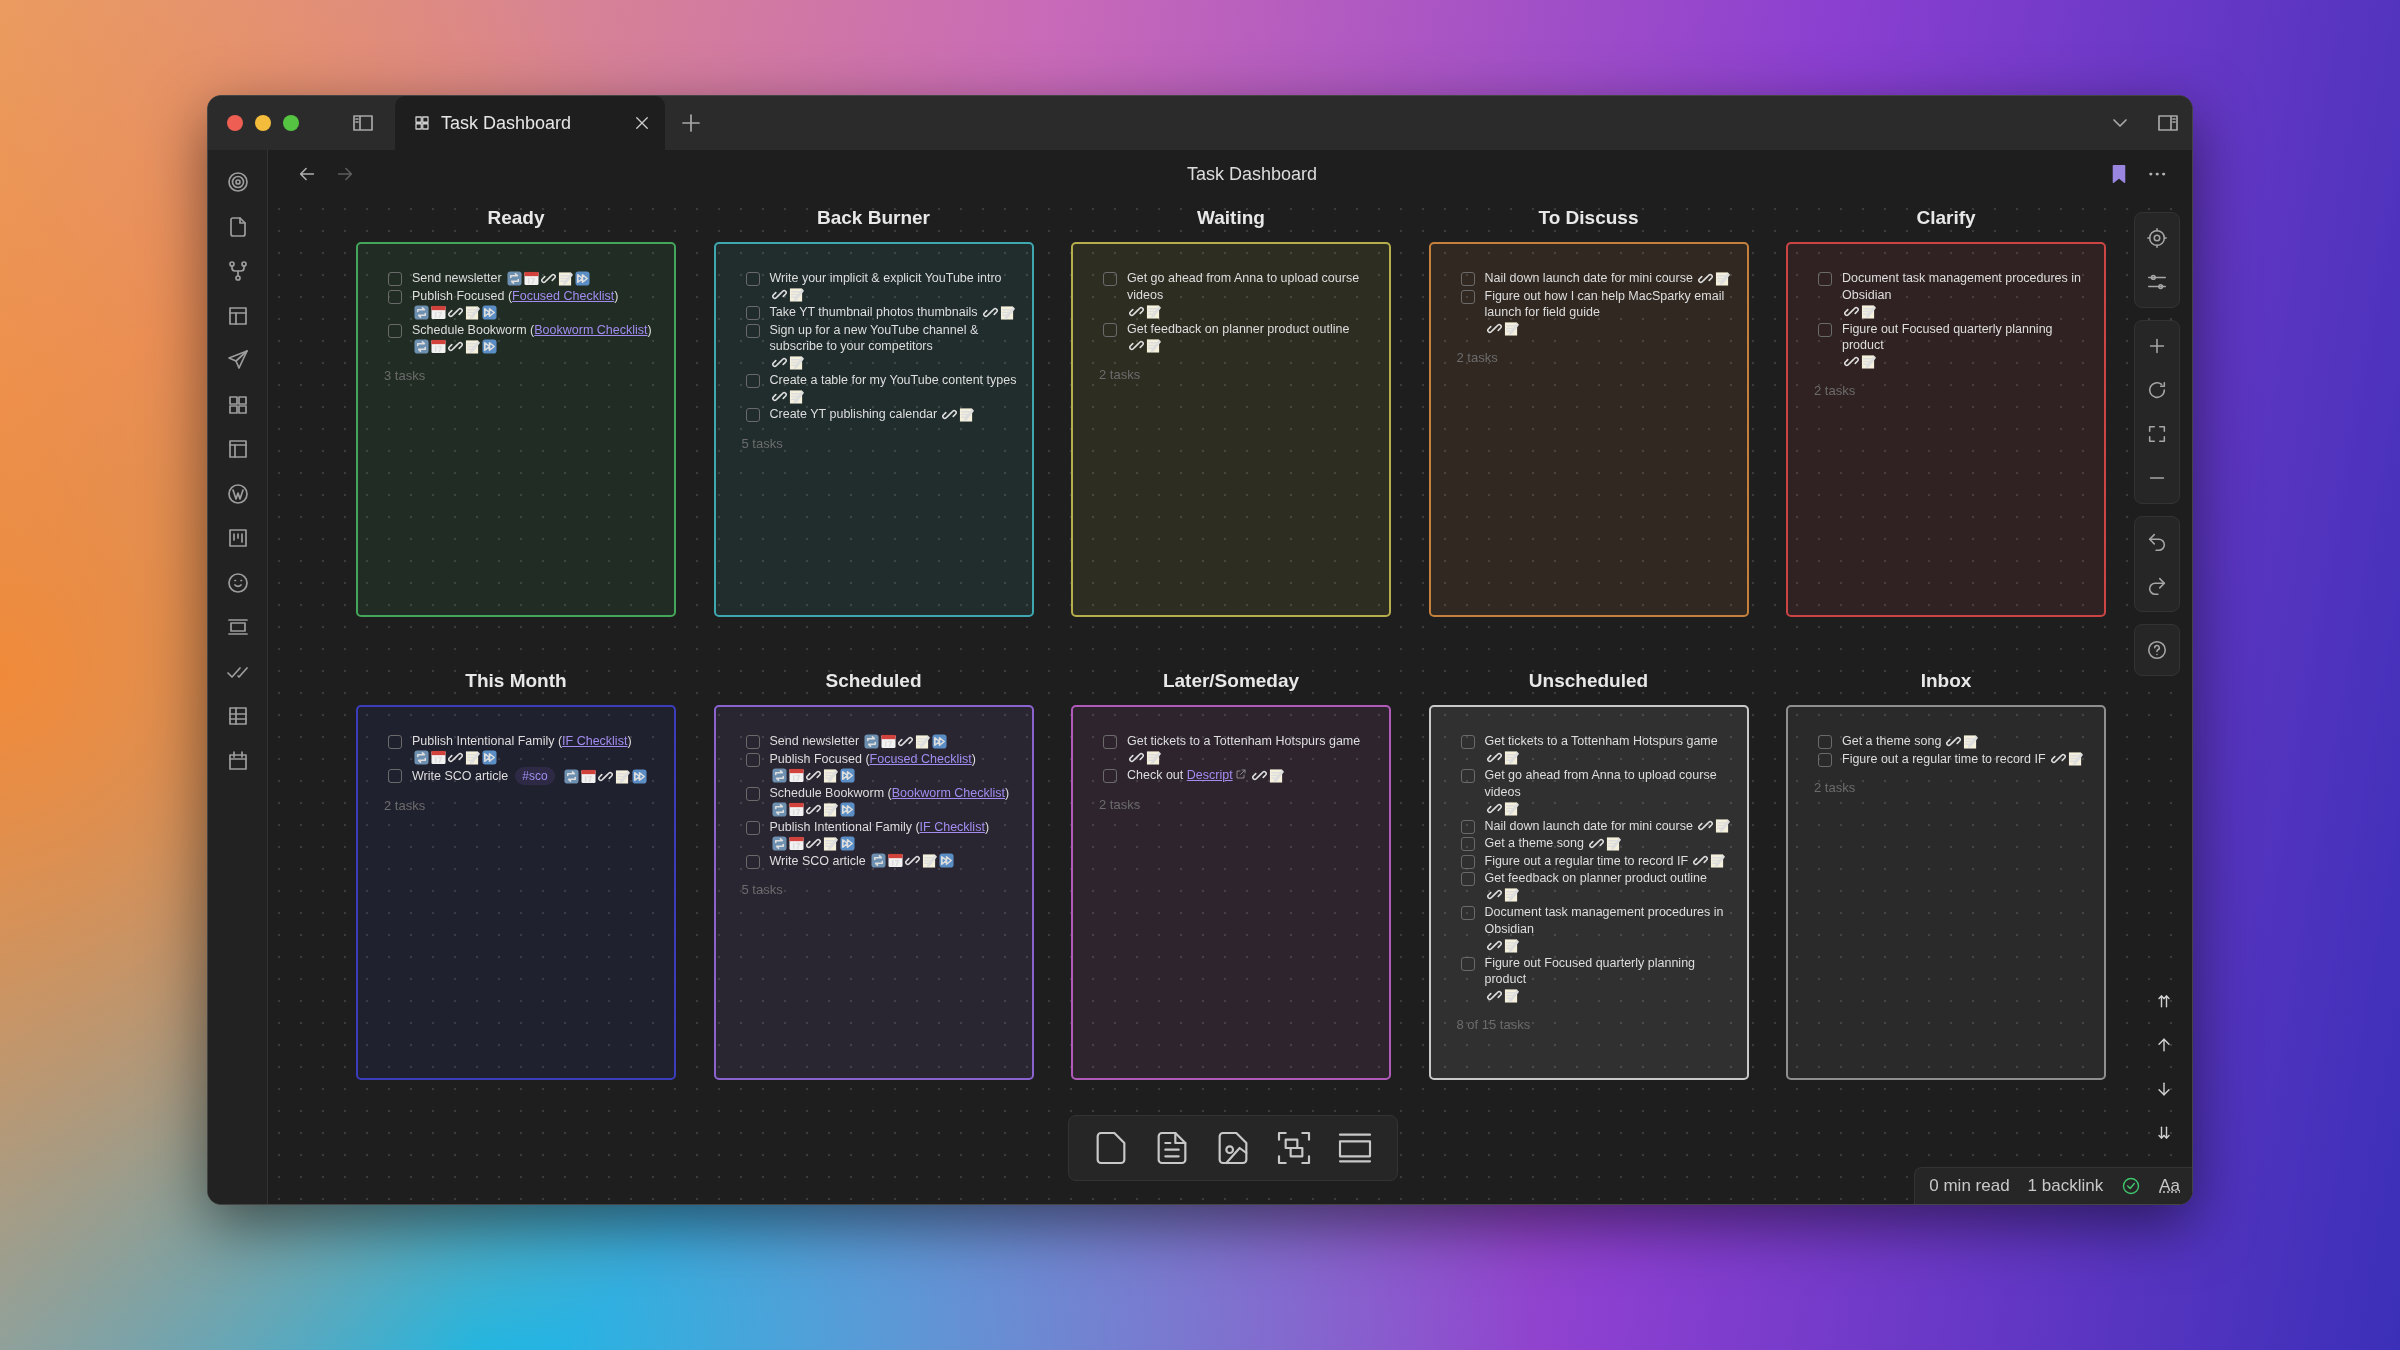 The image size is (2400, 1350). I want to click on tag: #sco, so click(535, 776).